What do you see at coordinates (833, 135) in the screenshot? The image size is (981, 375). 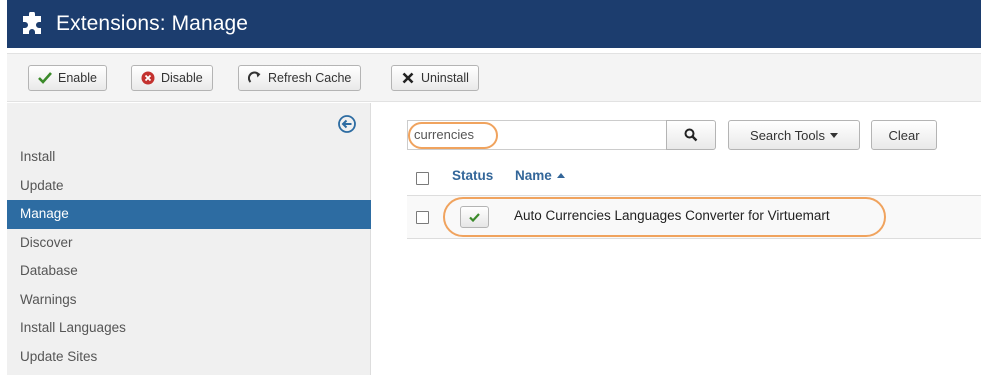 I see `caret-down-icon` at bounding box center [833, 135].